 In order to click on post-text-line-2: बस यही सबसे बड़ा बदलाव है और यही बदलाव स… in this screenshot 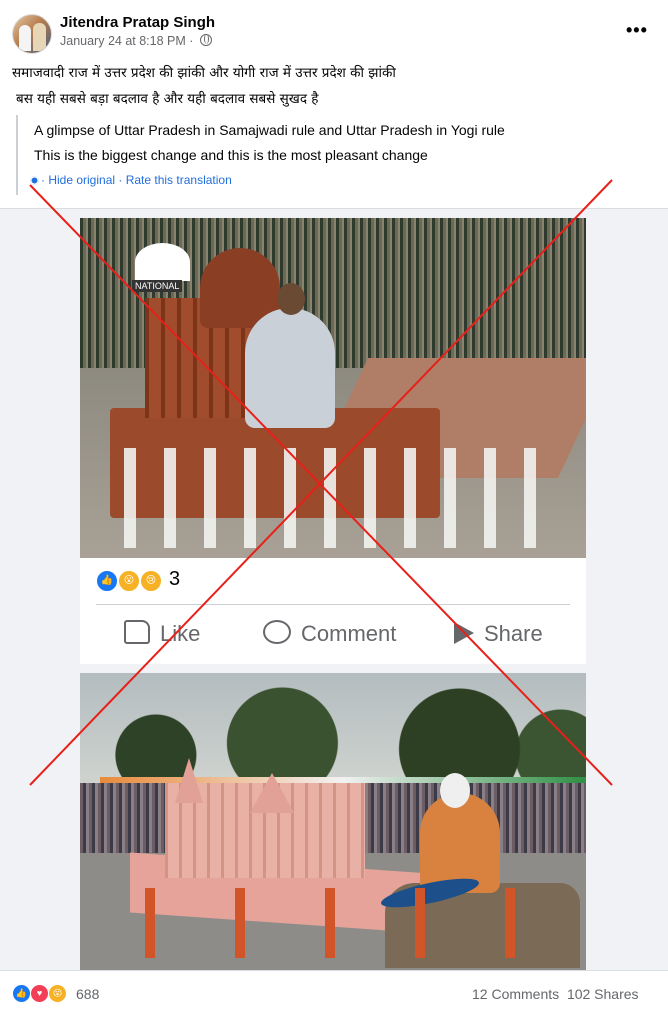, I will do `click(167, 99)`.